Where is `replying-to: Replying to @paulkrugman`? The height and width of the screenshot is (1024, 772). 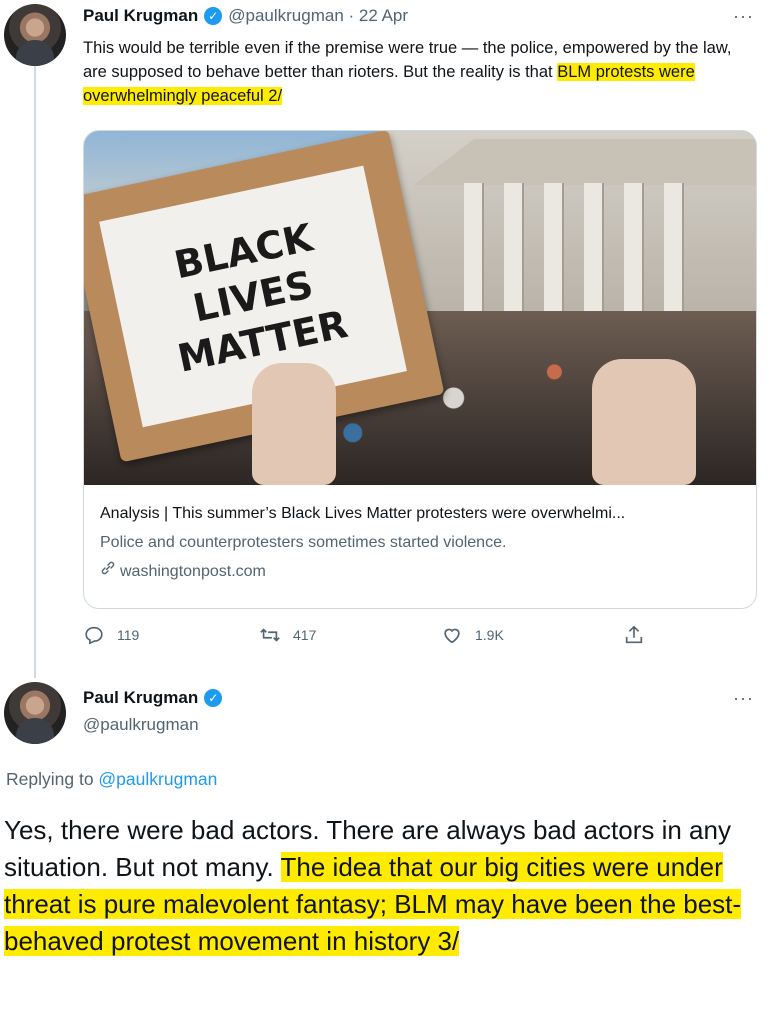
replying-to: Replying to @paulkrugman is located at coordinates (111, 779).